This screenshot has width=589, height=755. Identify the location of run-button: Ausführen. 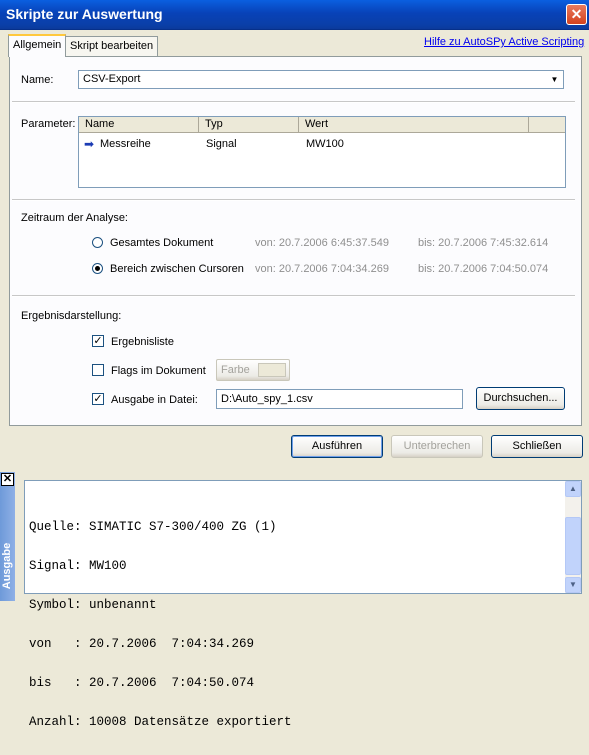
(337, 446).